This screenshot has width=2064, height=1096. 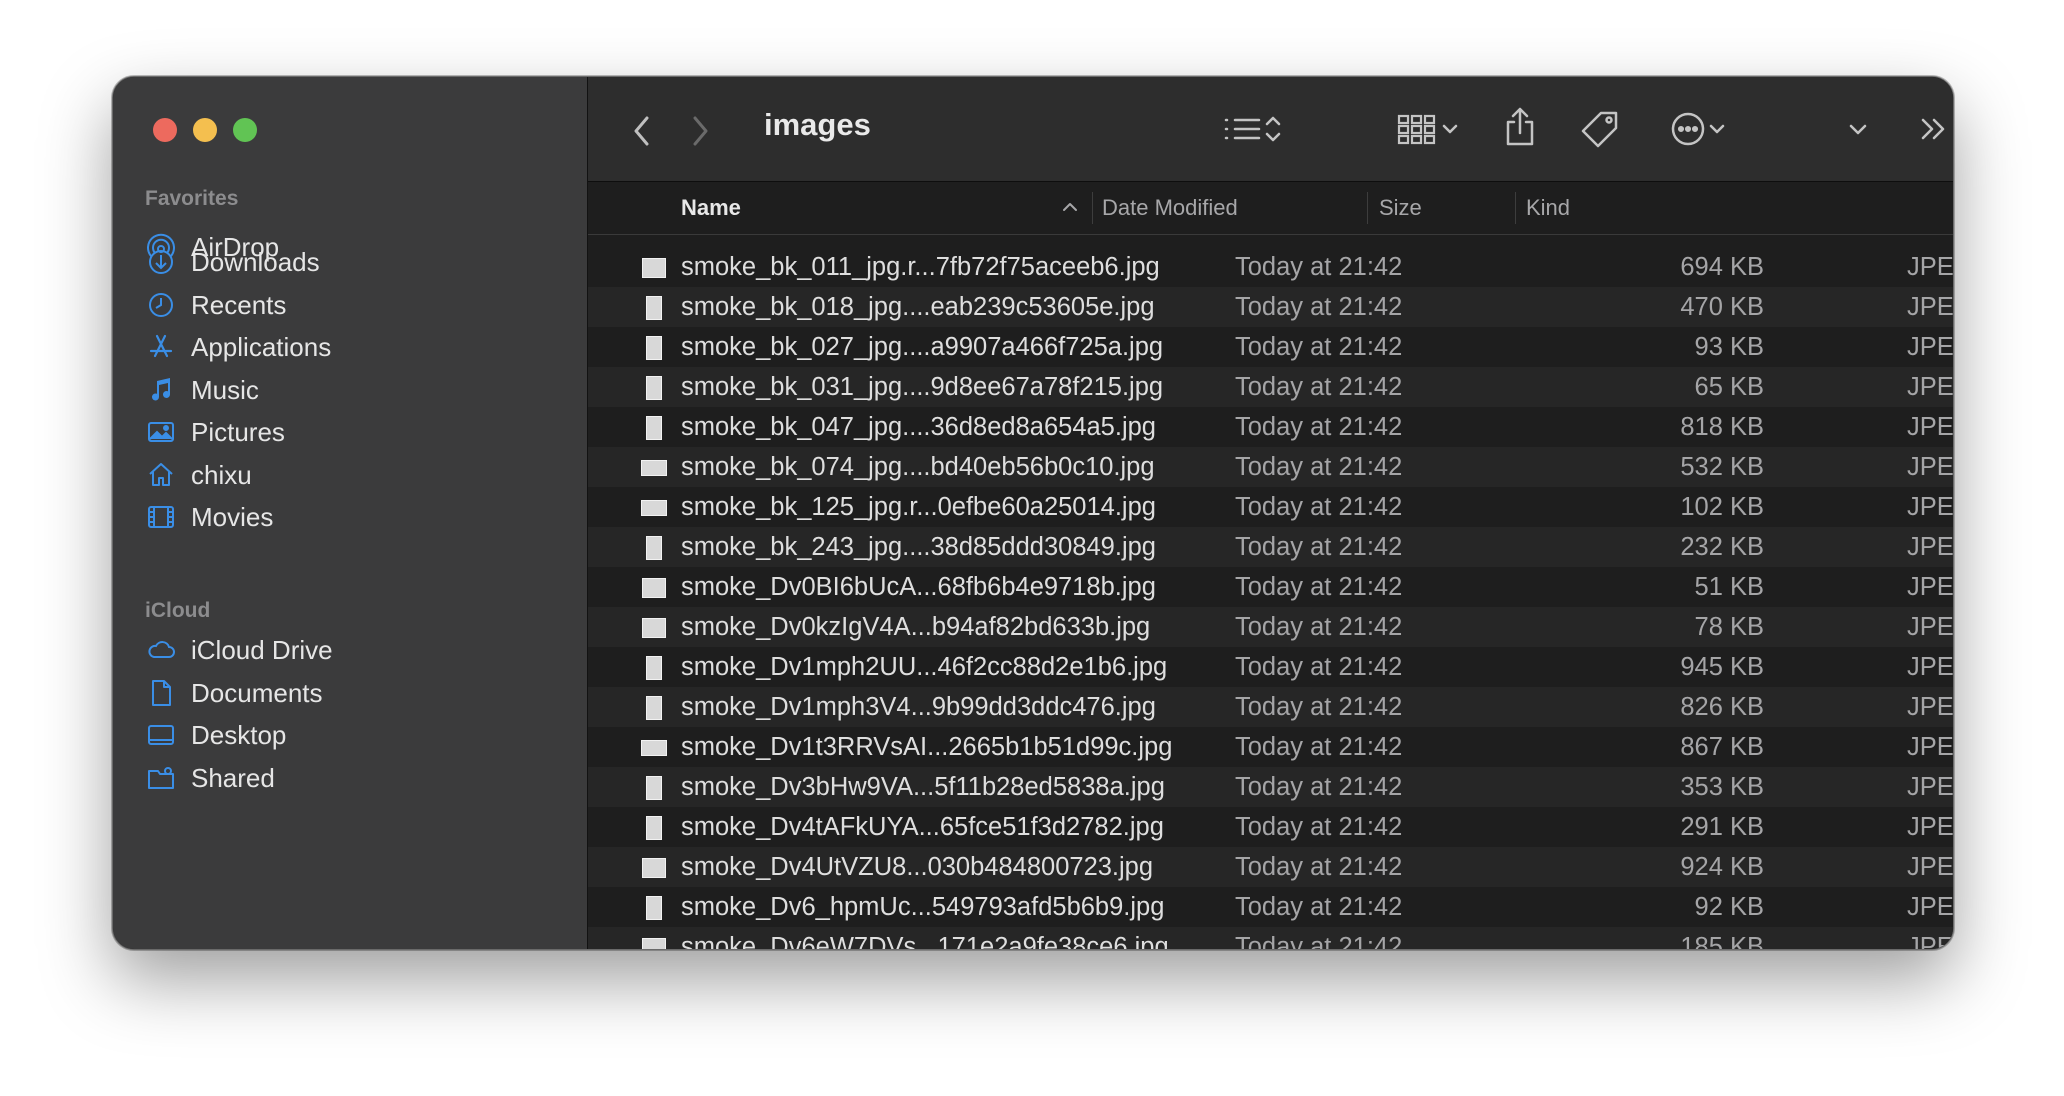 What do you see at coordinates (225, 389) in the screenshot?
I see `sidebar-item-label: Music` at bounding box center [225, 389].